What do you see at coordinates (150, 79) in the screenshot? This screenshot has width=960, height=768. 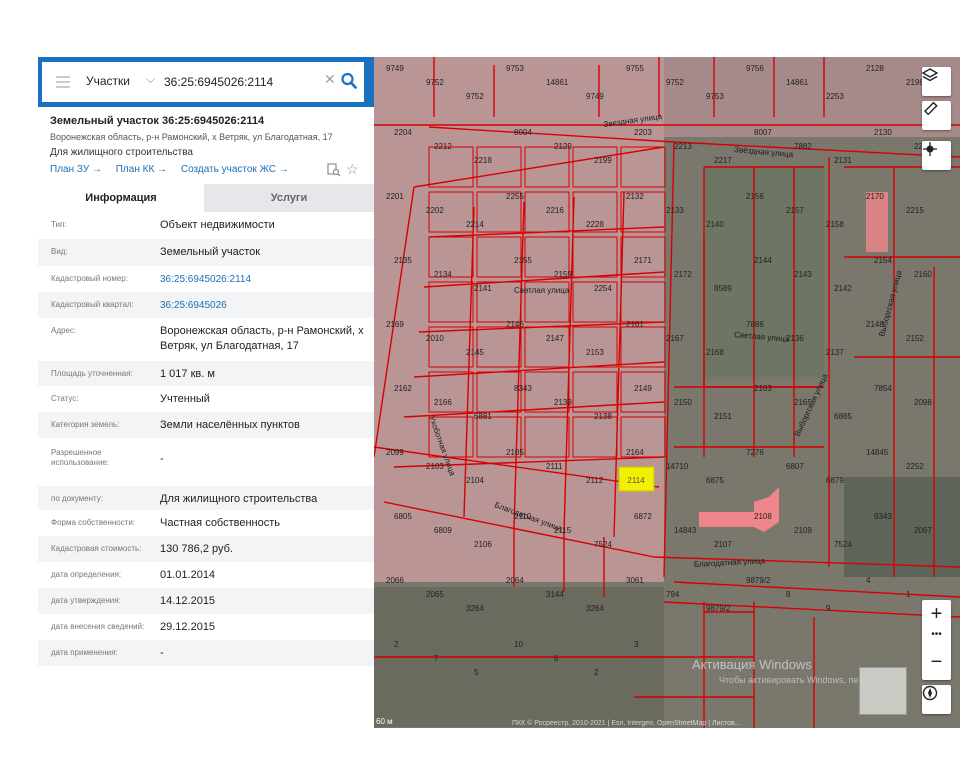 I see `chevron-down-icon: ⌵` at bounding box center [150, 79].